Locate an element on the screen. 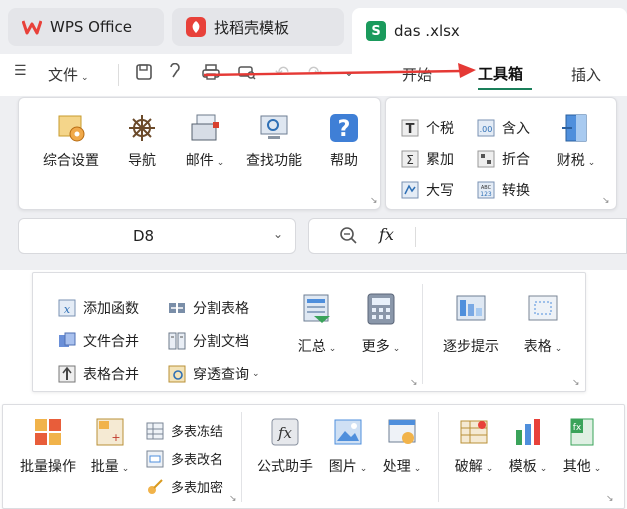 Image resolution: width=627 pixels, height=509 pixels. drill-query-button: 穿透查询 ⌄ is located at coordinates (214, 374).